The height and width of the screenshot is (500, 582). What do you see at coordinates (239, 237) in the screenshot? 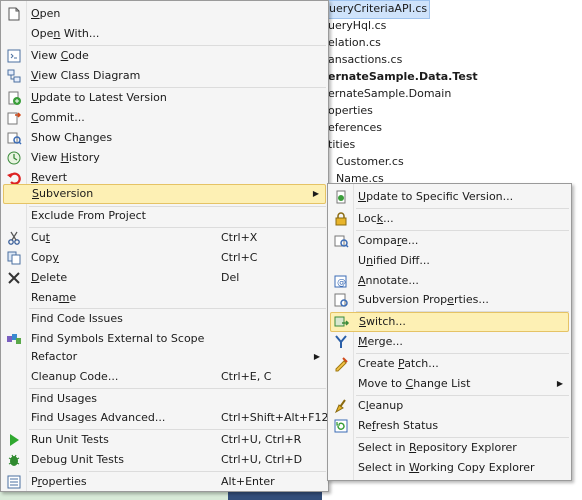
I see `menu-item-shortcut: Ctrl+X` at bounding box center [239, 237].